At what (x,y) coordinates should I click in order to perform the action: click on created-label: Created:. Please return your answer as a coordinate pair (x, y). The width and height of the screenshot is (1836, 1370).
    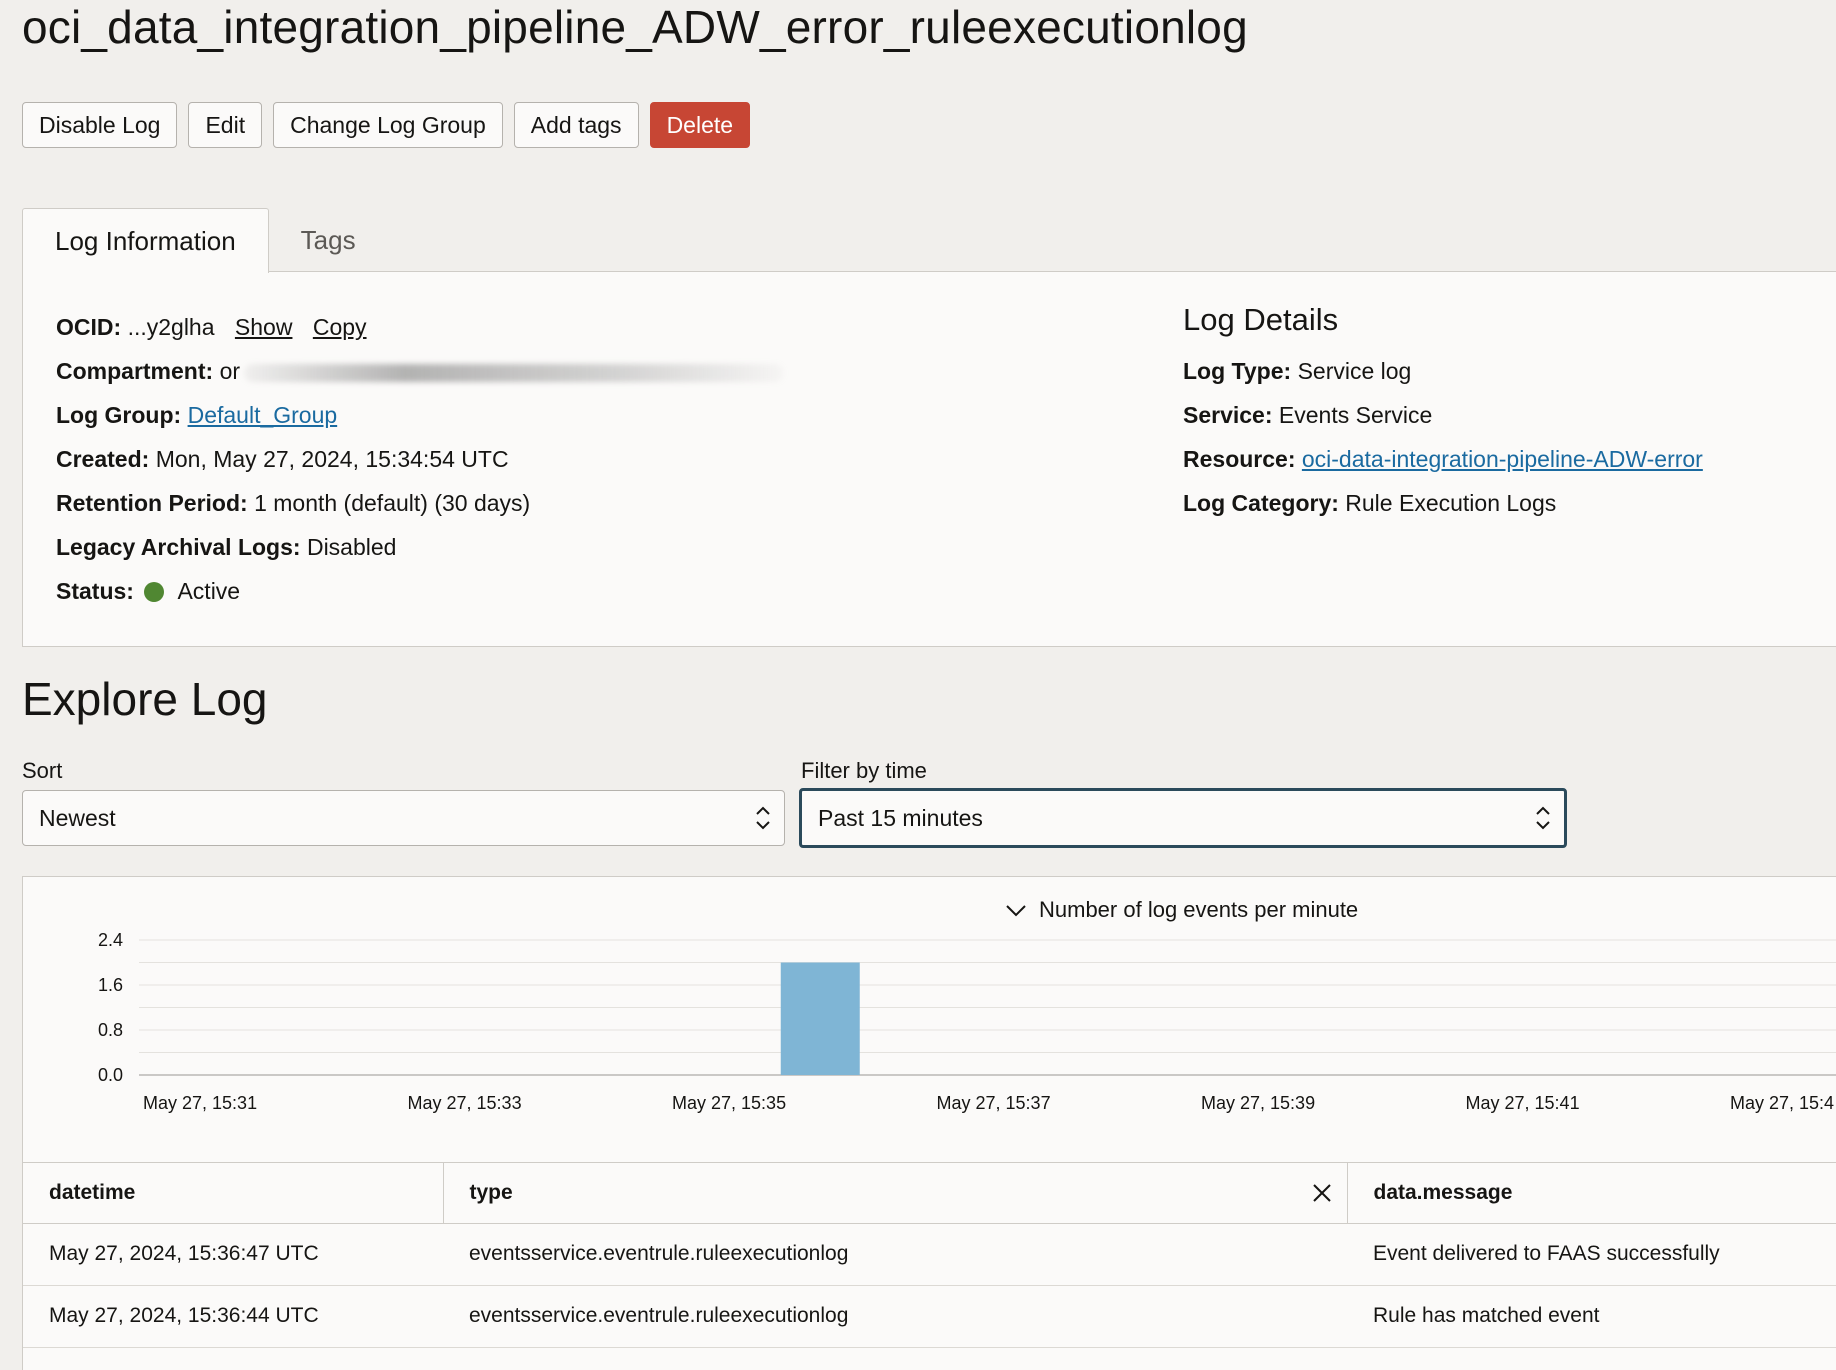
    Looking at the image, I should click on (103, 459).